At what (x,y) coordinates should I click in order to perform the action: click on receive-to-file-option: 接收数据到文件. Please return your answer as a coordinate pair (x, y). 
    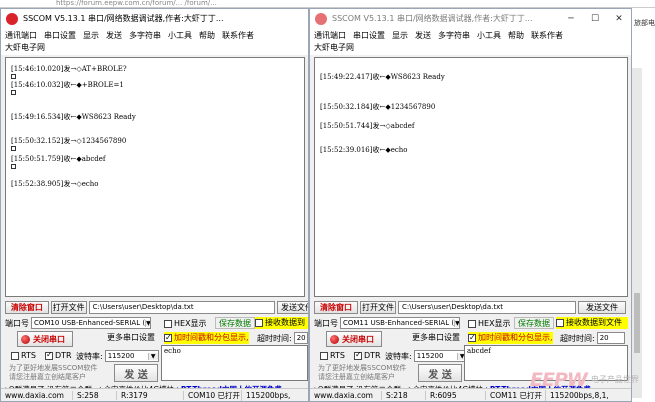
    Looking at the image, I should click on (592, 323).